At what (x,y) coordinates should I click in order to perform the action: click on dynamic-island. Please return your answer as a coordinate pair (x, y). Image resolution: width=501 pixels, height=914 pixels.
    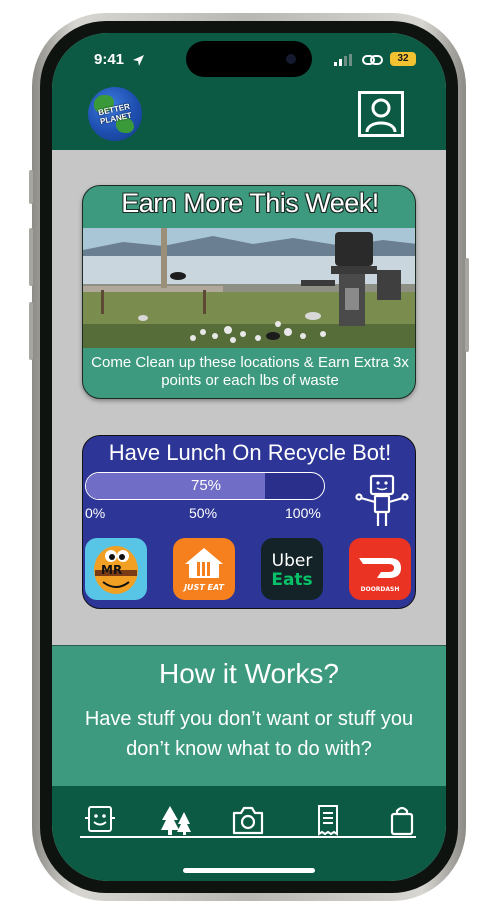
    Looking at the image, I should click on (249, 59).